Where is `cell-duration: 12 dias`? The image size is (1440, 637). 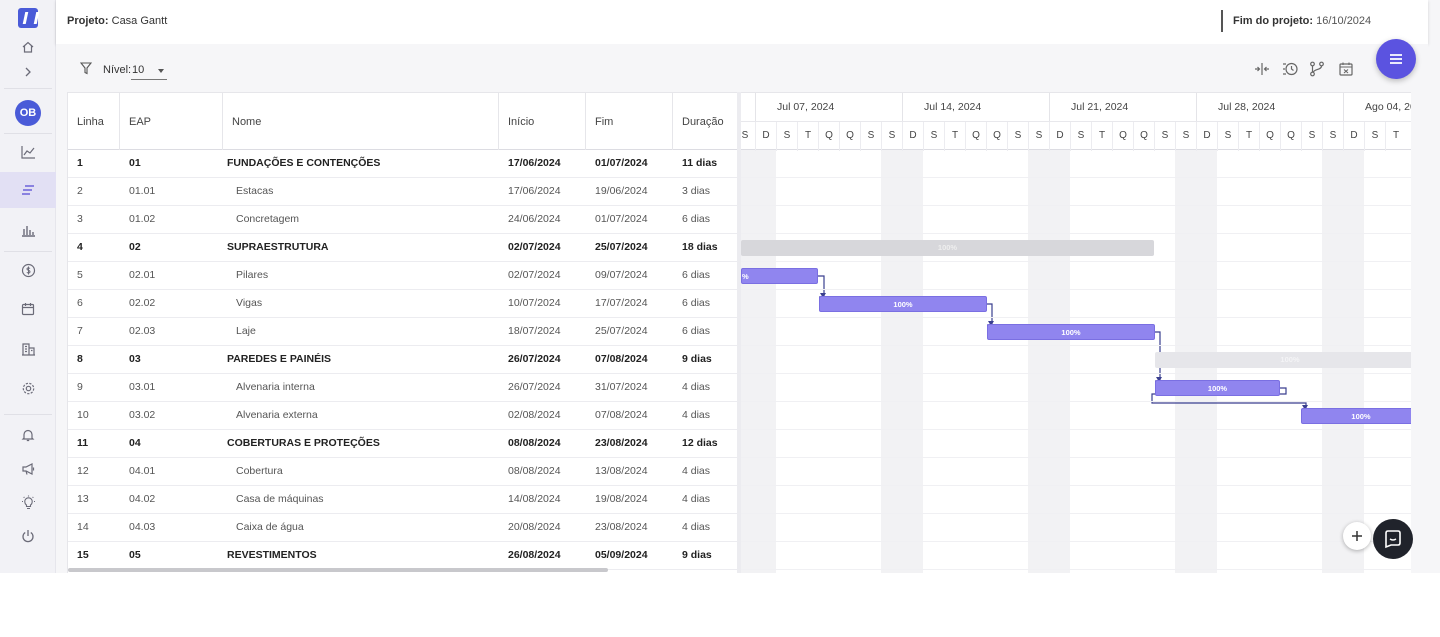
cell-duration: 12 dias is located at coordinates (700, 443).